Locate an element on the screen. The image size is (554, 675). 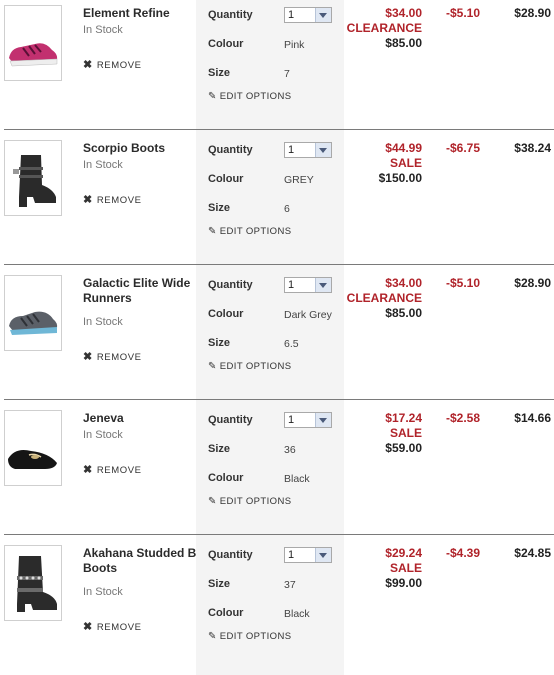
discount-amount: -$6.75 is located at coordinates (463, 148).